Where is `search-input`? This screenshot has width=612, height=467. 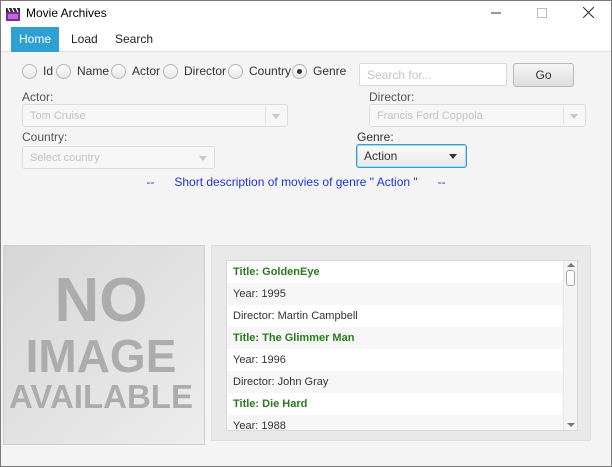
search-input is located at coordinates (433, 74).